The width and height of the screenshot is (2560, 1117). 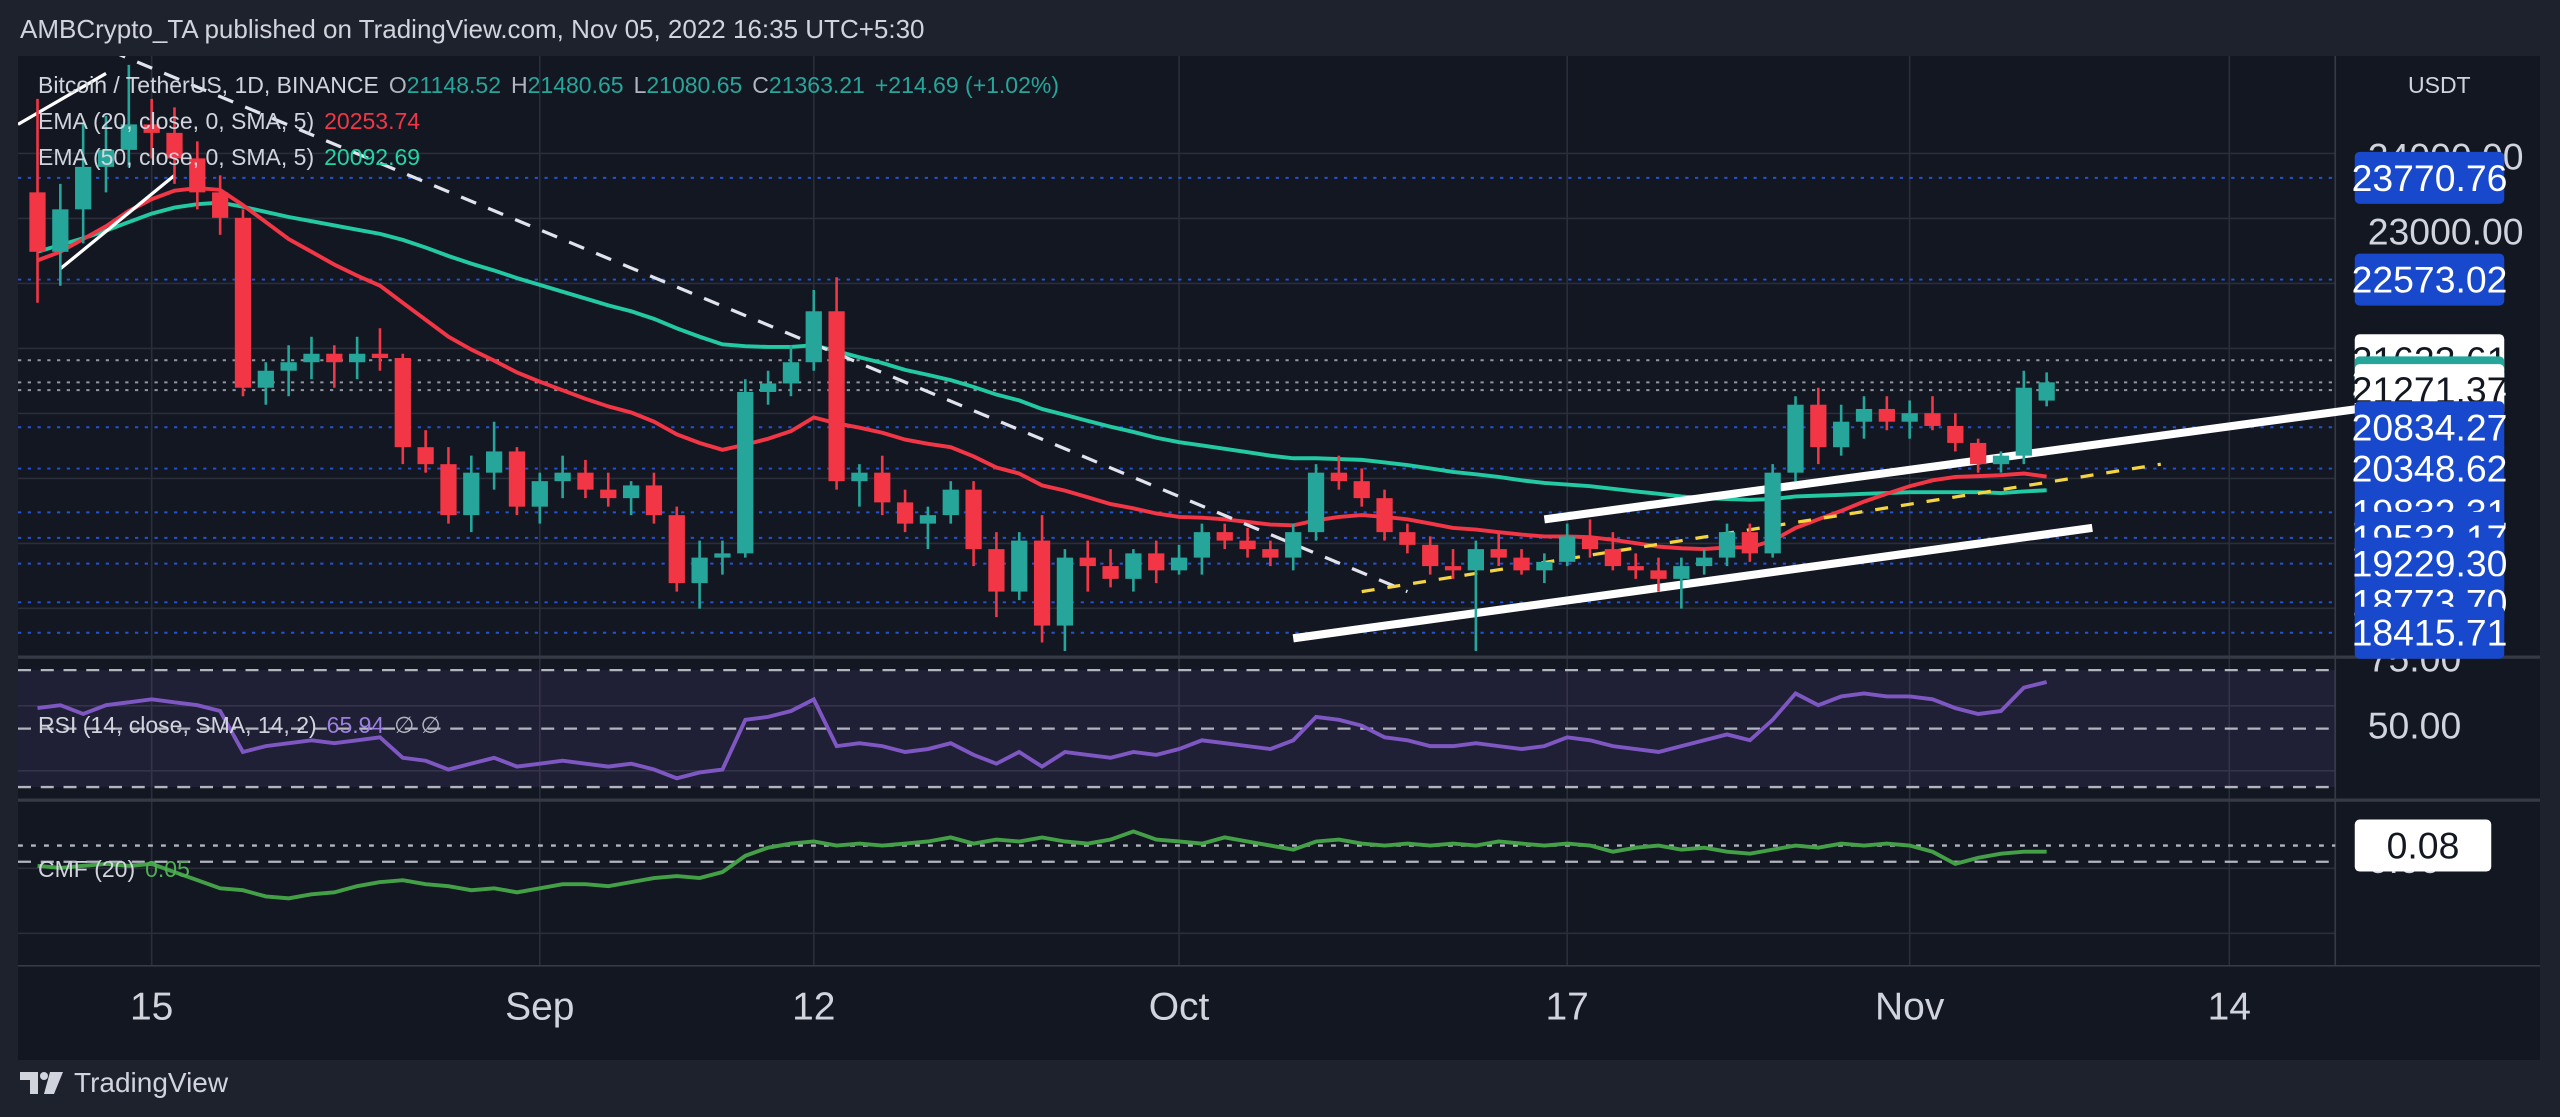 I want to click on price-tag-label: 18415.71, so click(x=2430, y=633).